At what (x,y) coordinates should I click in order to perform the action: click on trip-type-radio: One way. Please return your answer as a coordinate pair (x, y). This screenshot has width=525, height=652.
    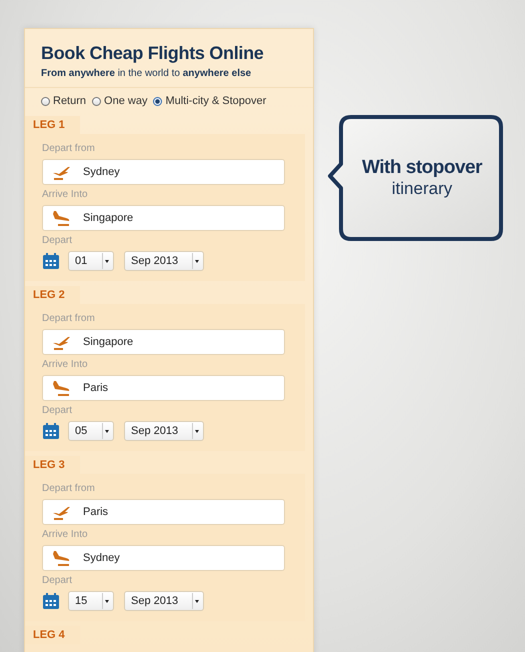
    Looking at the image, I should click on (120, 101).